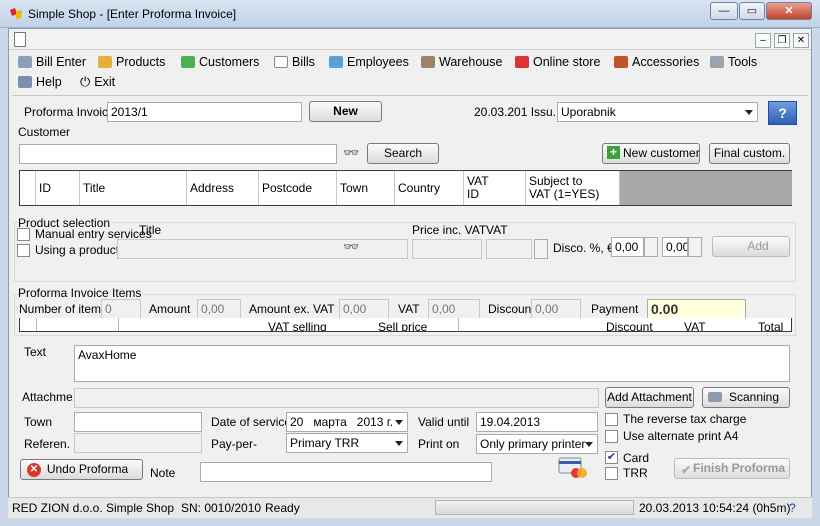 This screenshot has height=526, width=820. I want to click on status-help-icon: ?, so click(792, 508).